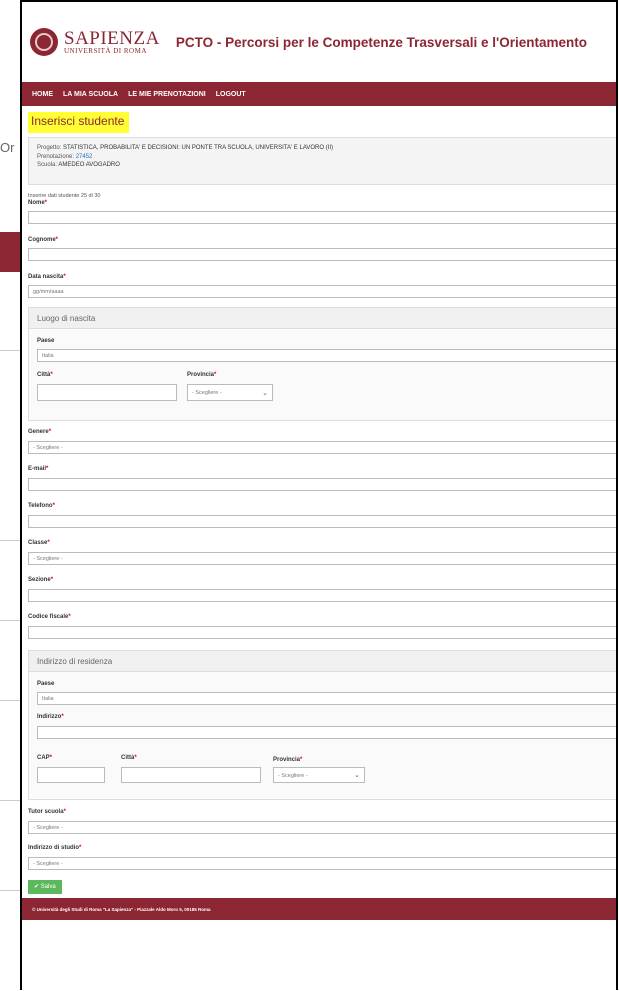 This screenshot has width=619, height=991. I want to click on tutor-select: - Scegliere -, so click(322, 827).